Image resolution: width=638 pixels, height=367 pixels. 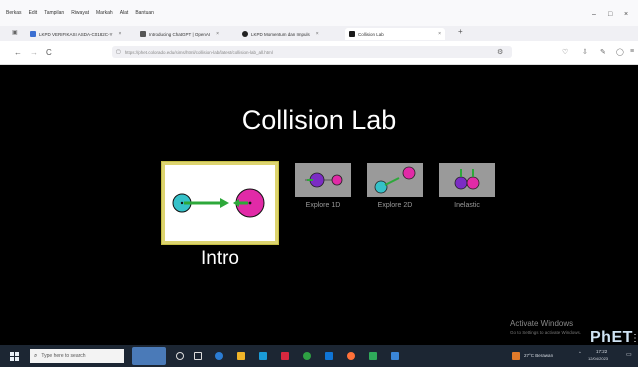 I want to click on word-icon, so click(x=329, y=356).